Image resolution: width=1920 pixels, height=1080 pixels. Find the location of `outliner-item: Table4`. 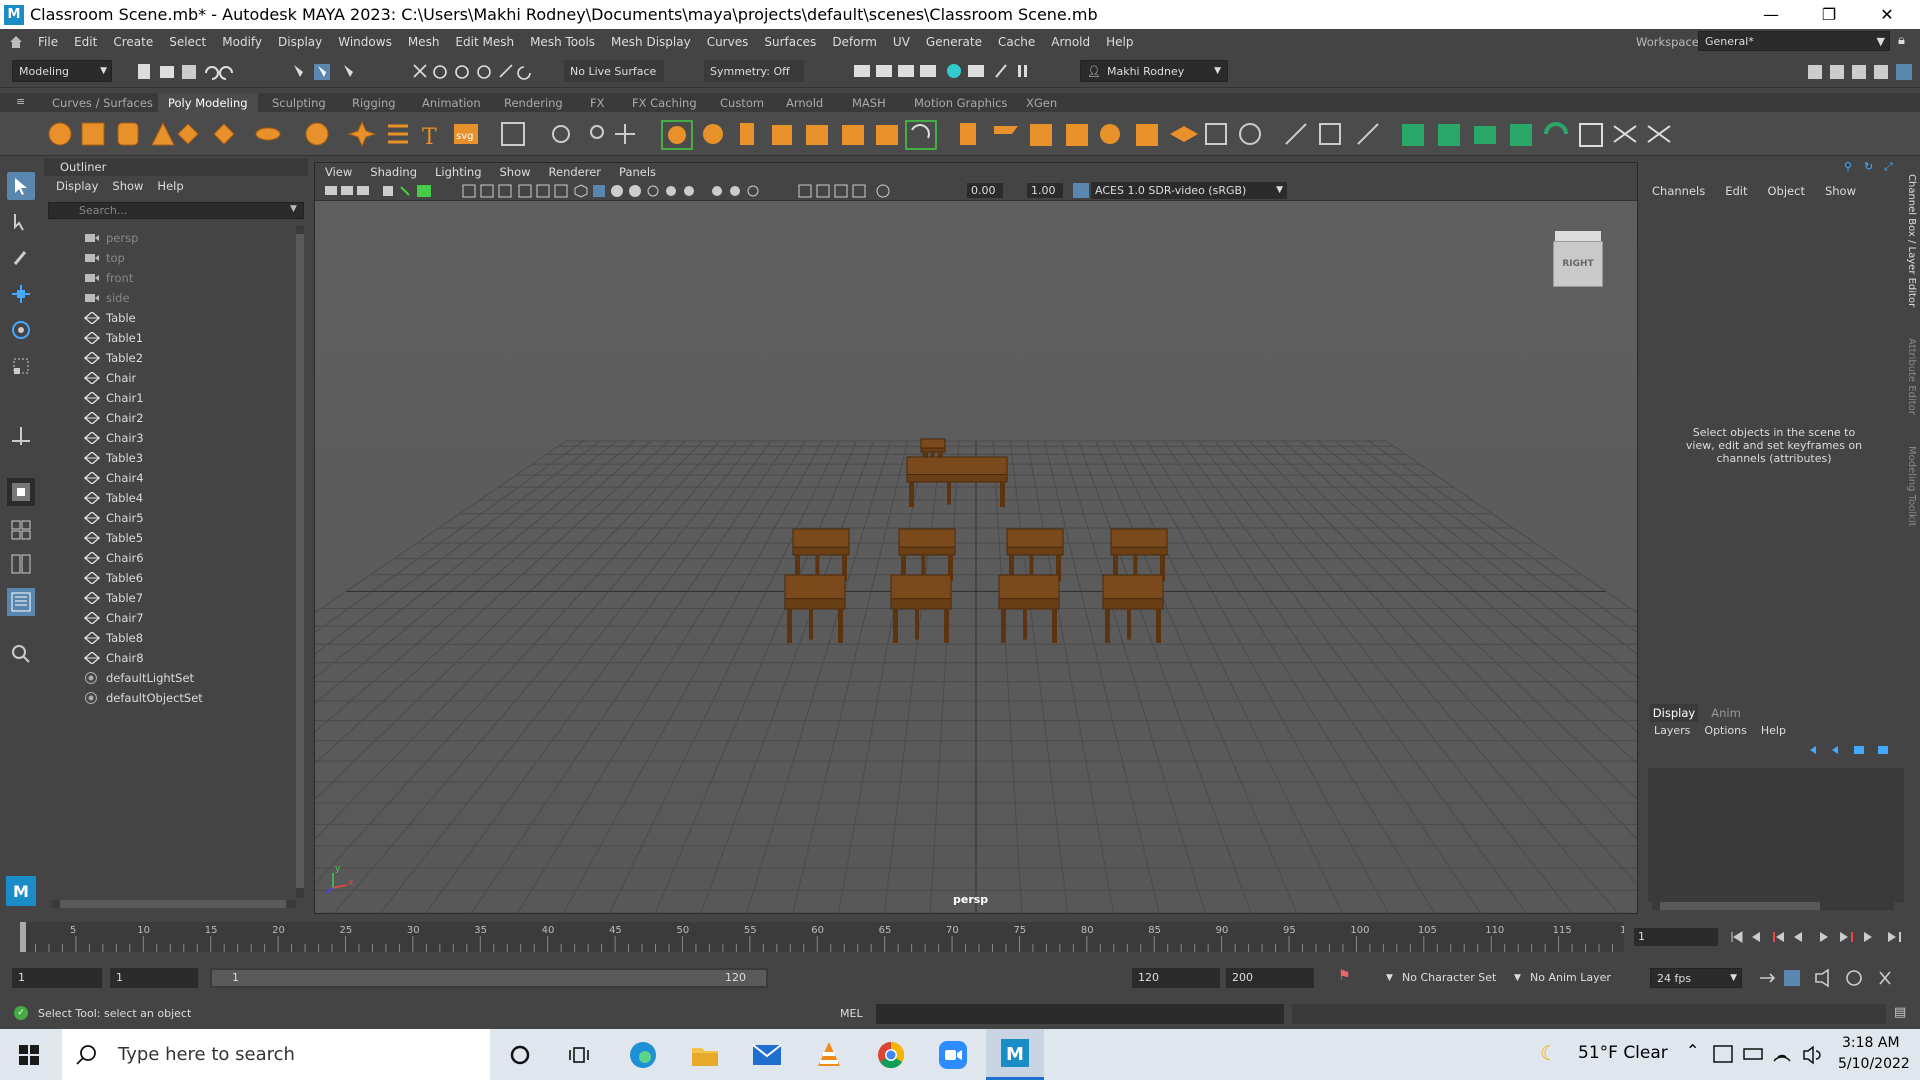

outliner-item: Table4 is located at coordinates (113, 498).